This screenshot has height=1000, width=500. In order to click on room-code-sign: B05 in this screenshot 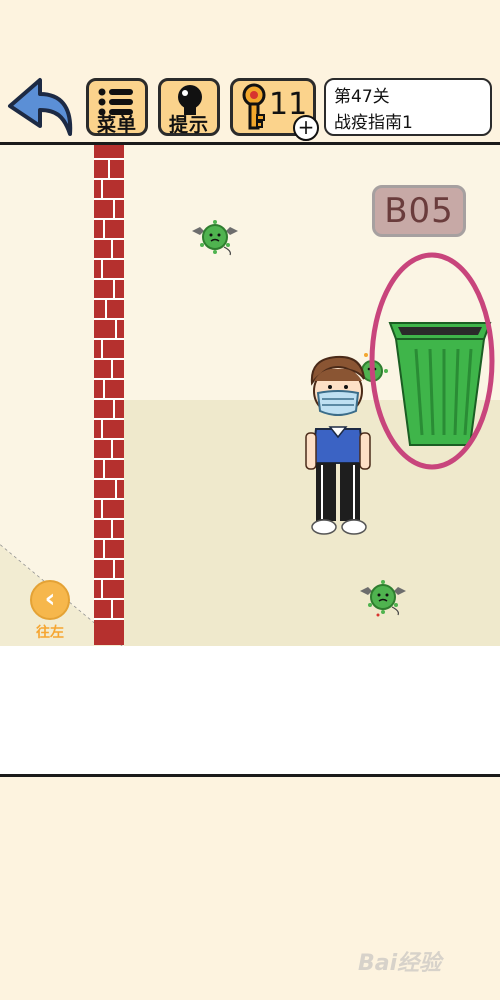, I will do `click(419, 211)`.